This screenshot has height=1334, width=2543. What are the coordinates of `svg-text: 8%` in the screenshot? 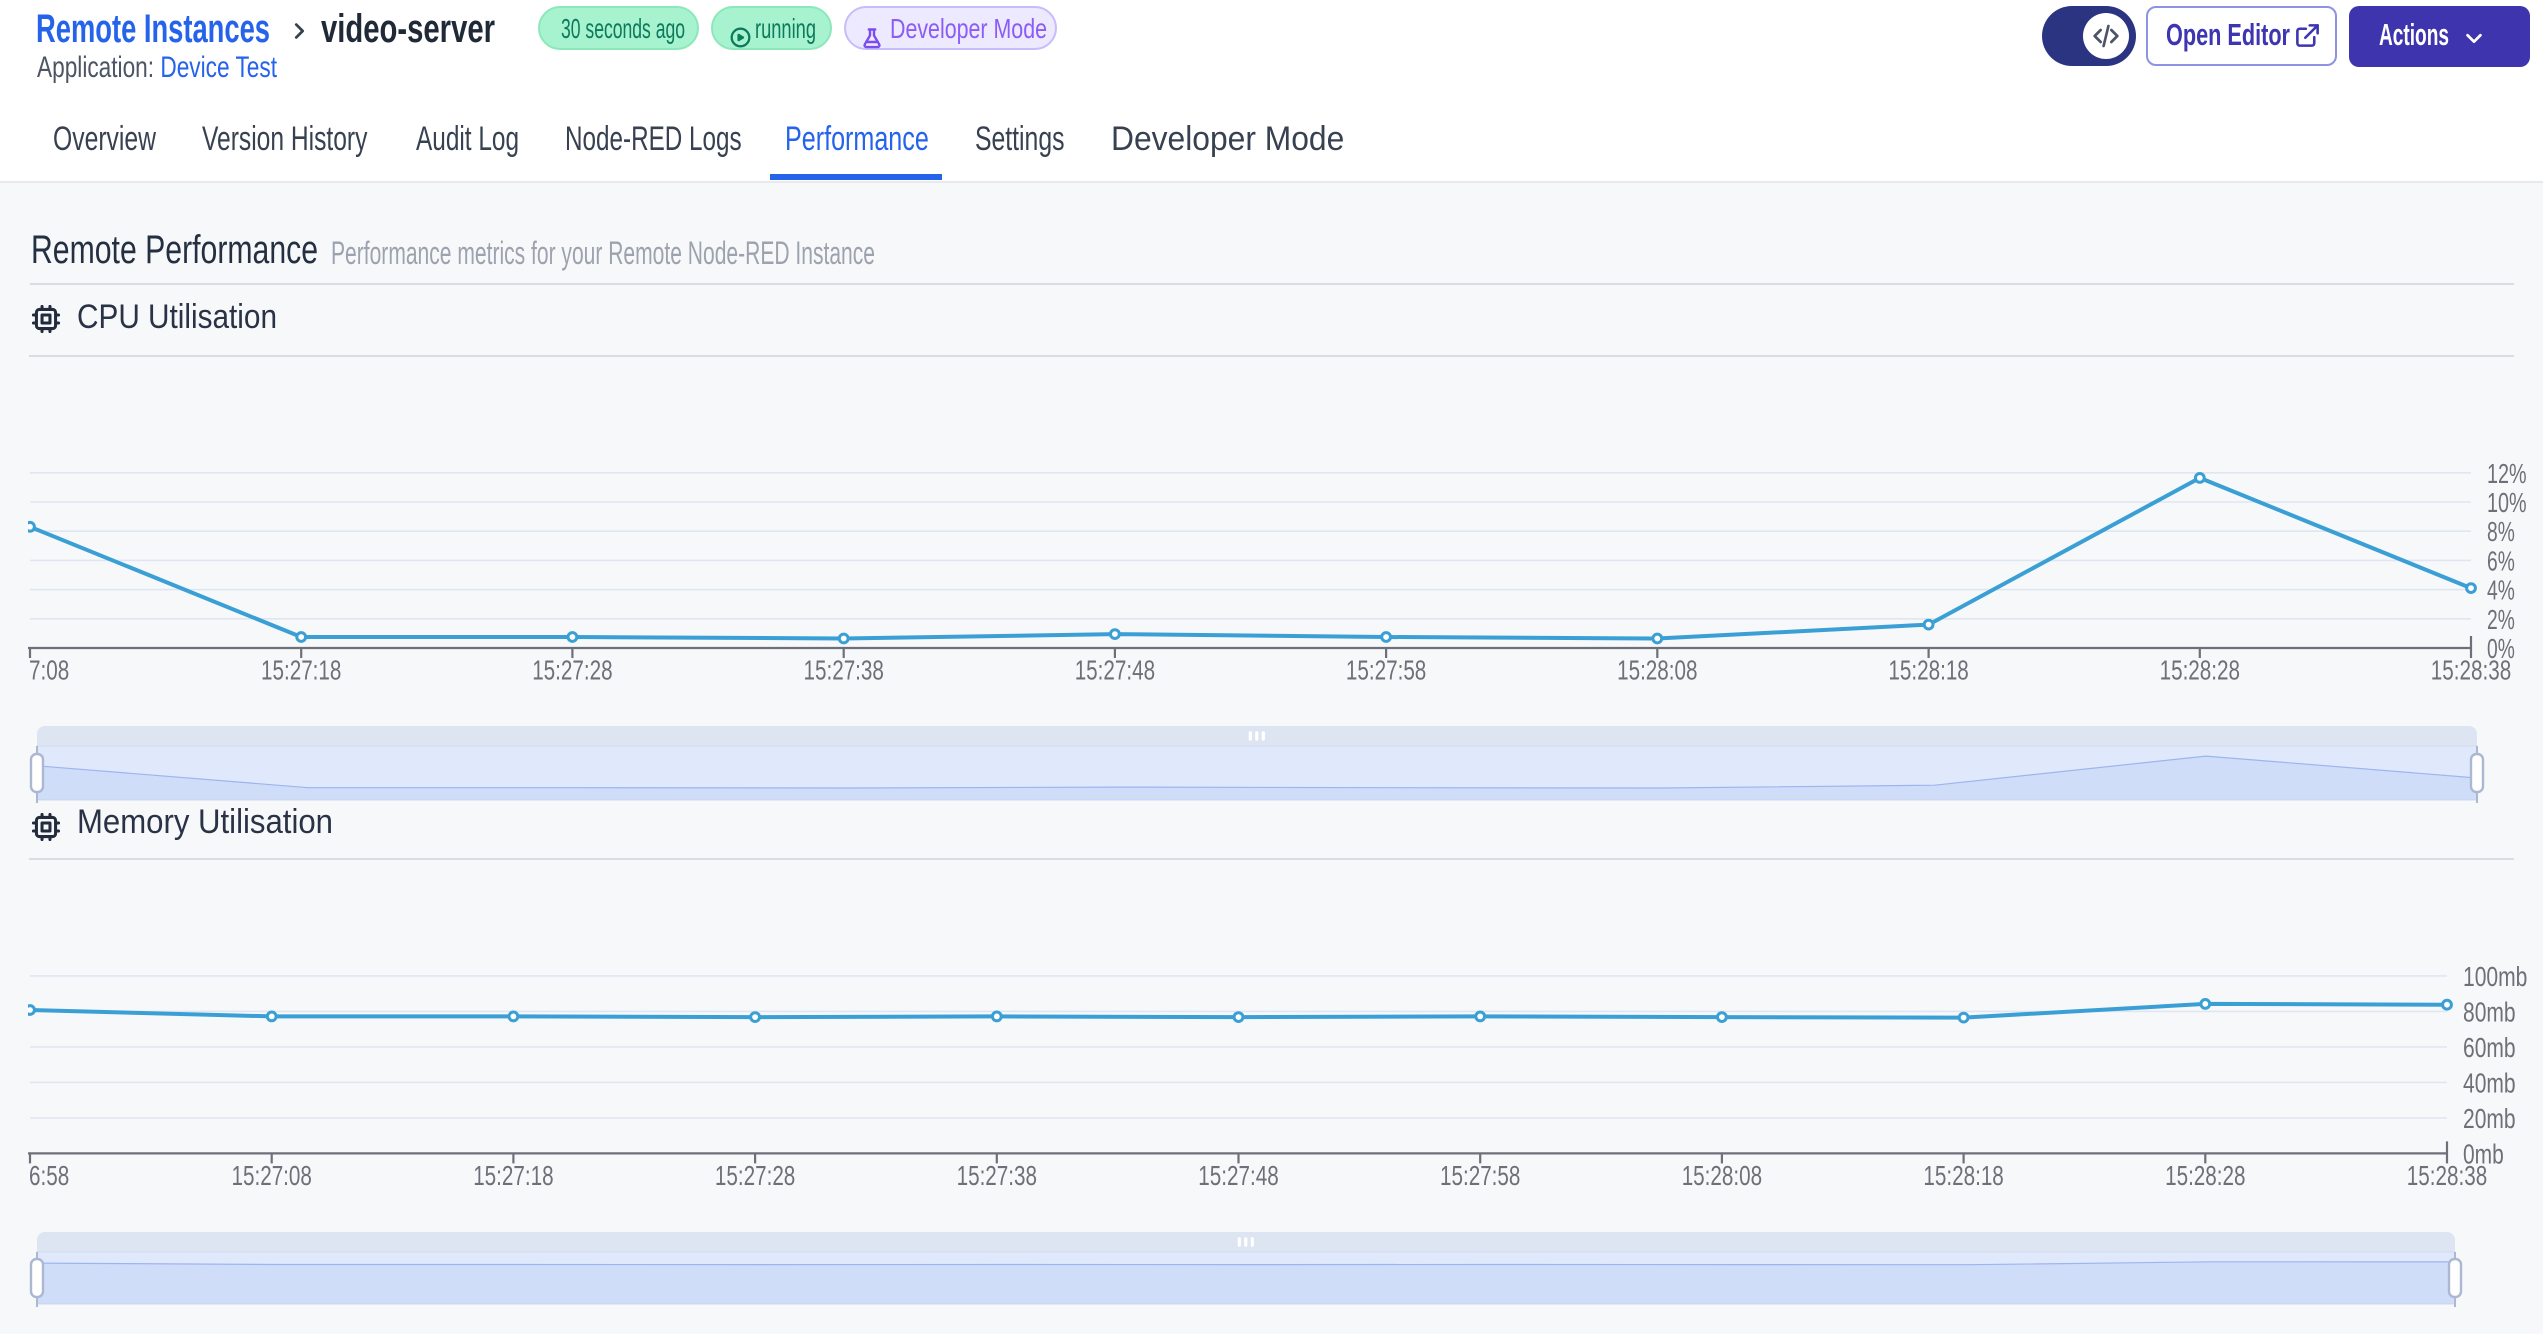 It's located at (2501, 531).